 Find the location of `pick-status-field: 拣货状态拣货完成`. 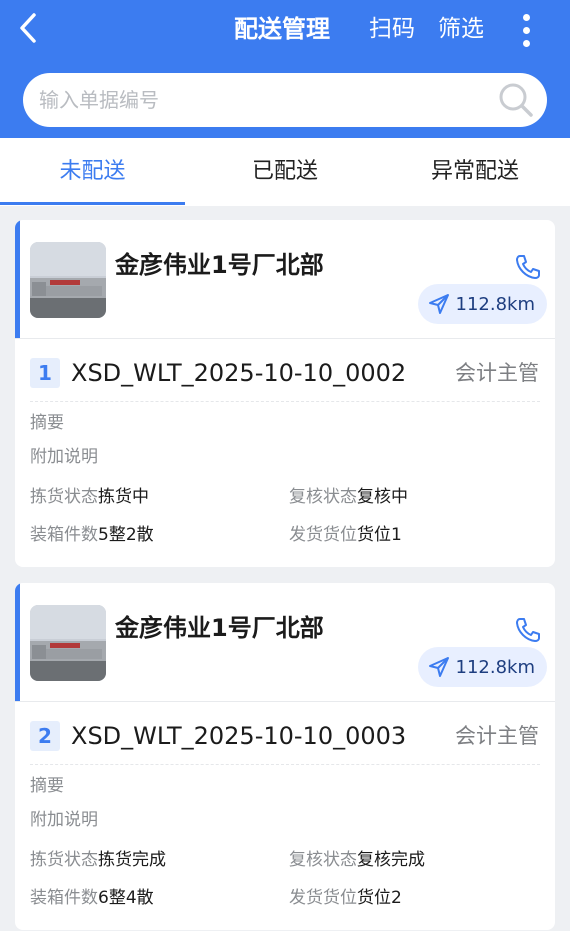

pick-status-field: 拣货状态拣货完成 is located at coordinates (98, 860).